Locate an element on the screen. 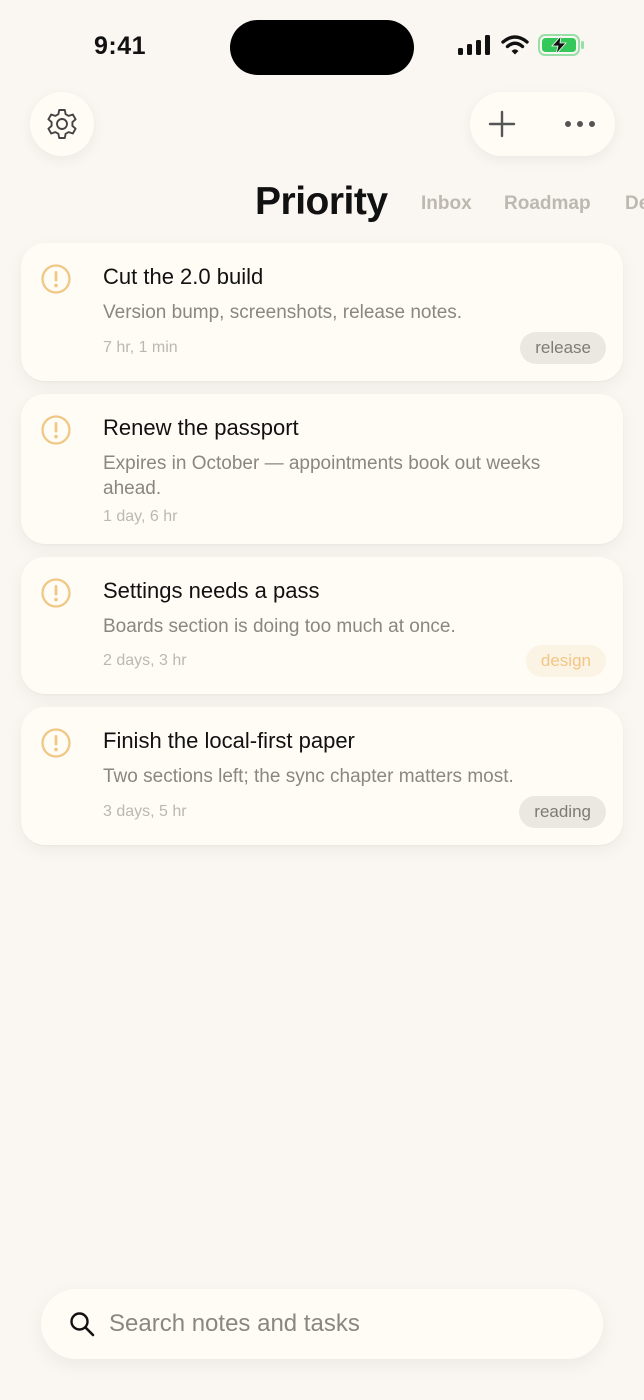 The height and width of the screenshot is (1400, 644). search-input is located at coordinates (344, 1324).